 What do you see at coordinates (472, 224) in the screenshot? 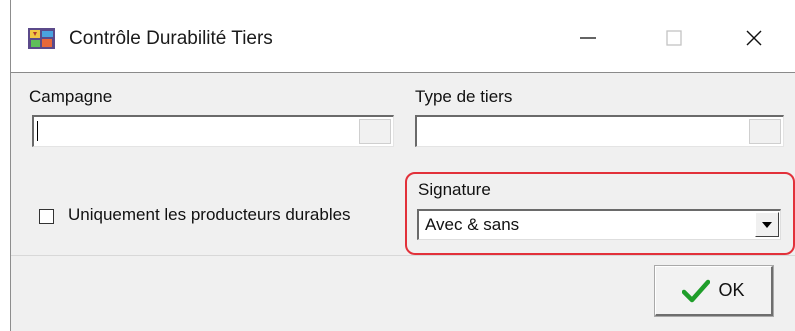
I see `signature-selected-value: Avec & sans` at bounding box center [472, 224].